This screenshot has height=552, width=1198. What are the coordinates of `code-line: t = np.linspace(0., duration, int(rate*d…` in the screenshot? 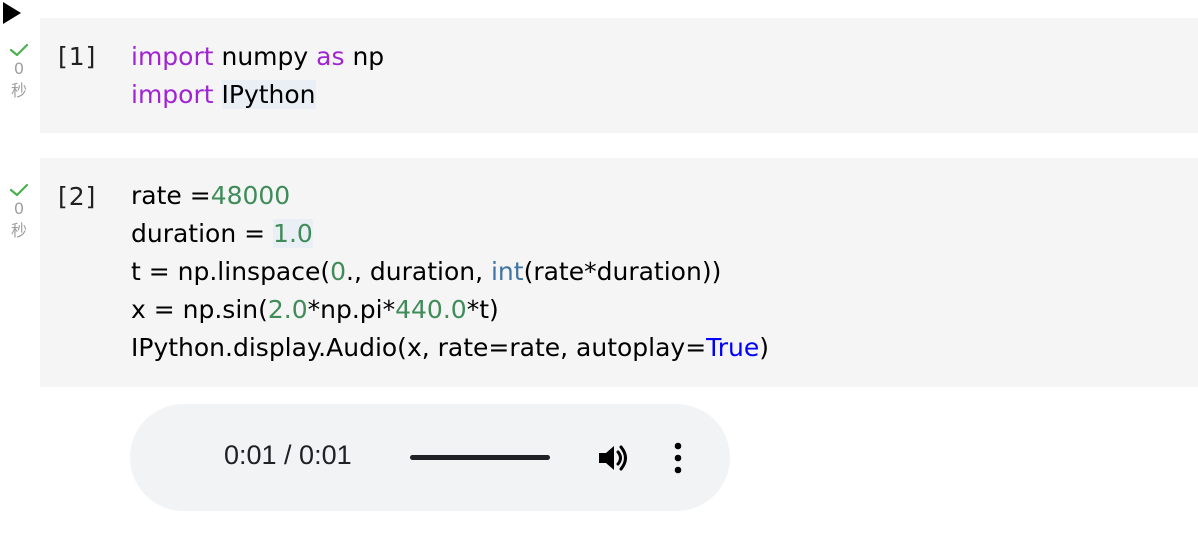 It's located at (450, 272).